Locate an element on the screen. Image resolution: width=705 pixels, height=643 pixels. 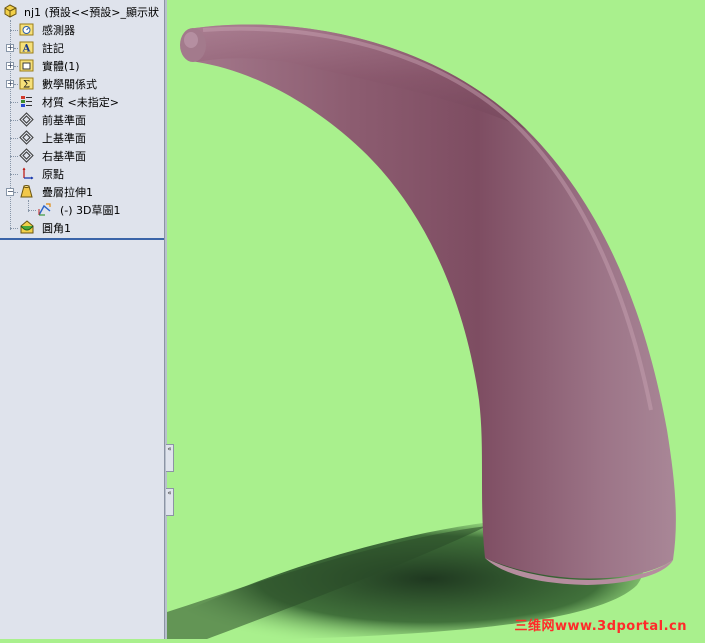
rollback-bar is located at coordinates (82, 239).